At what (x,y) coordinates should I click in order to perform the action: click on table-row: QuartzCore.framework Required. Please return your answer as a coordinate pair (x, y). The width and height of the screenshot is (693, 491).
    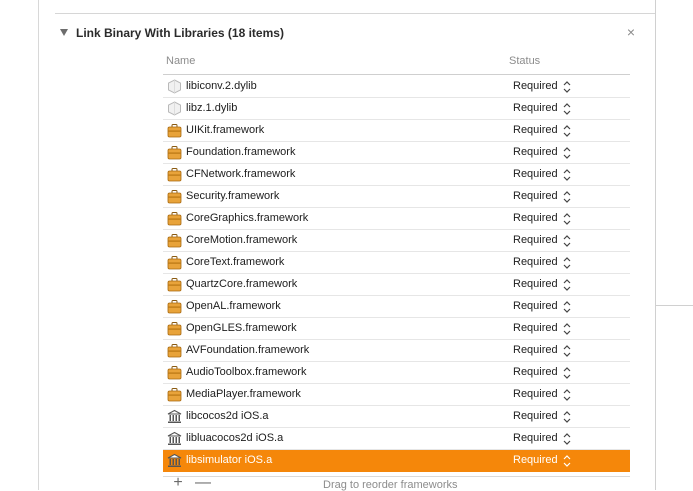
    Looking at the image, I should click on (396, 285).